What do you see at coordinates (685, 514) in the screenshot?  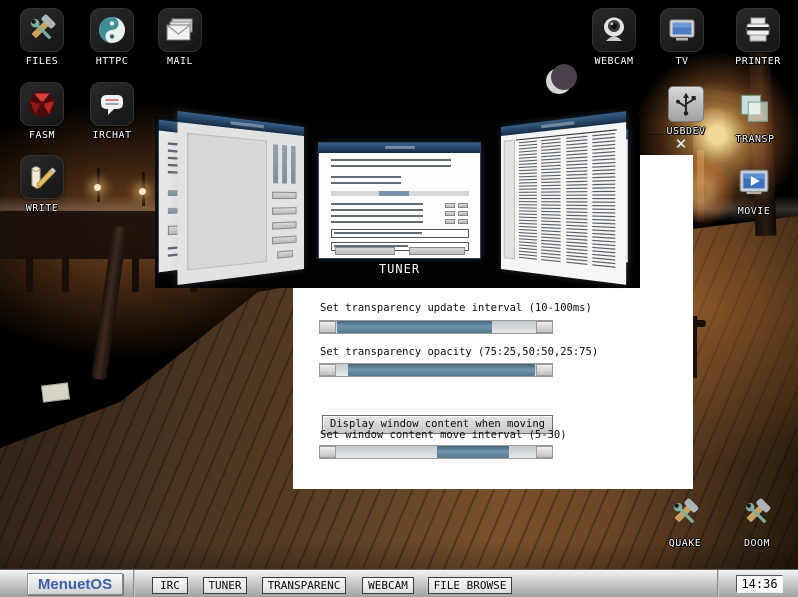 I see `quake-icon` at bounding box center [685, 514].